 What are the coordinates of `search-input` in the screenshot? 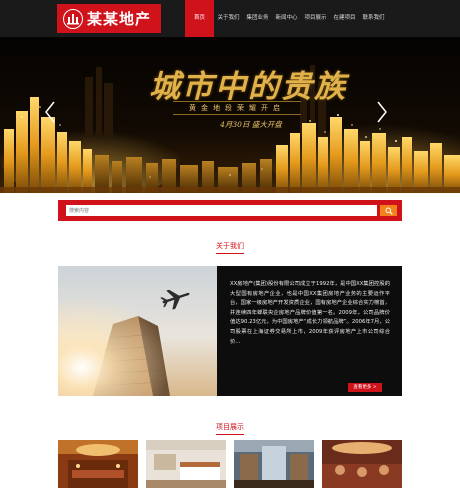 It's located at (221, 210).